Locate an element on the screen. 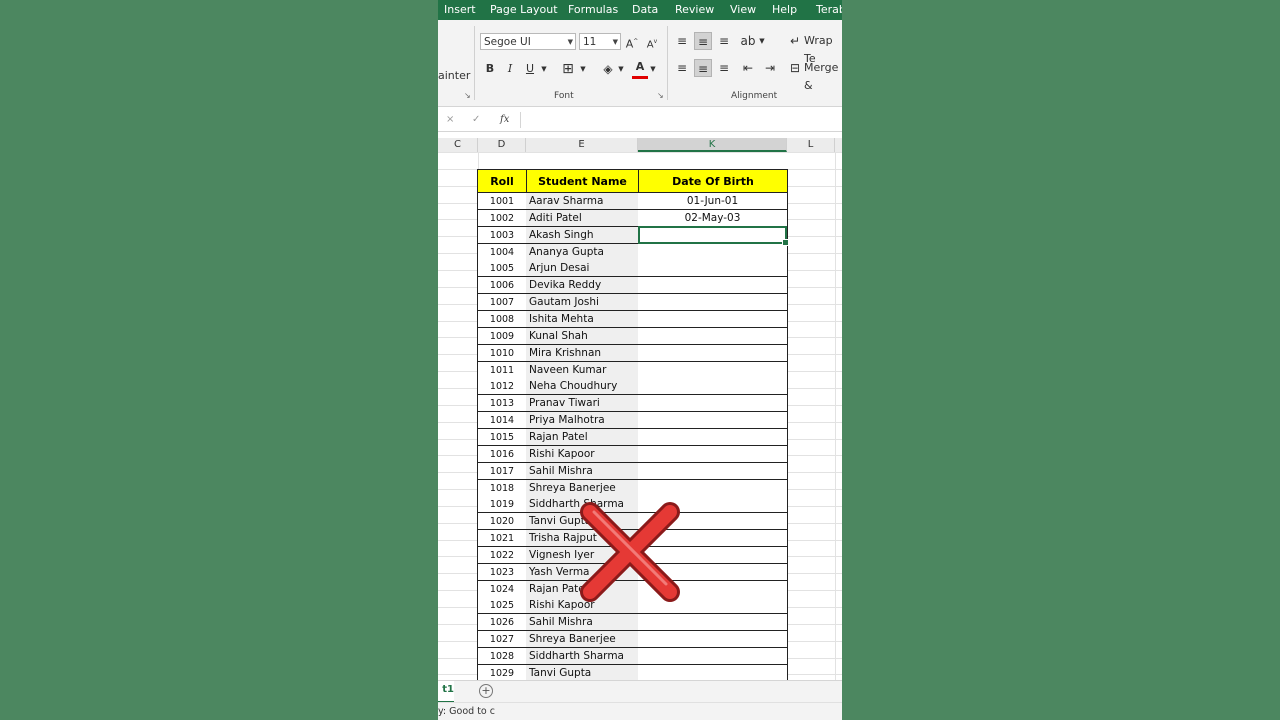 The width and height of the screenshot is (1280, 720). align-middle-icon: ≡ is located at coordinates (703, 41).